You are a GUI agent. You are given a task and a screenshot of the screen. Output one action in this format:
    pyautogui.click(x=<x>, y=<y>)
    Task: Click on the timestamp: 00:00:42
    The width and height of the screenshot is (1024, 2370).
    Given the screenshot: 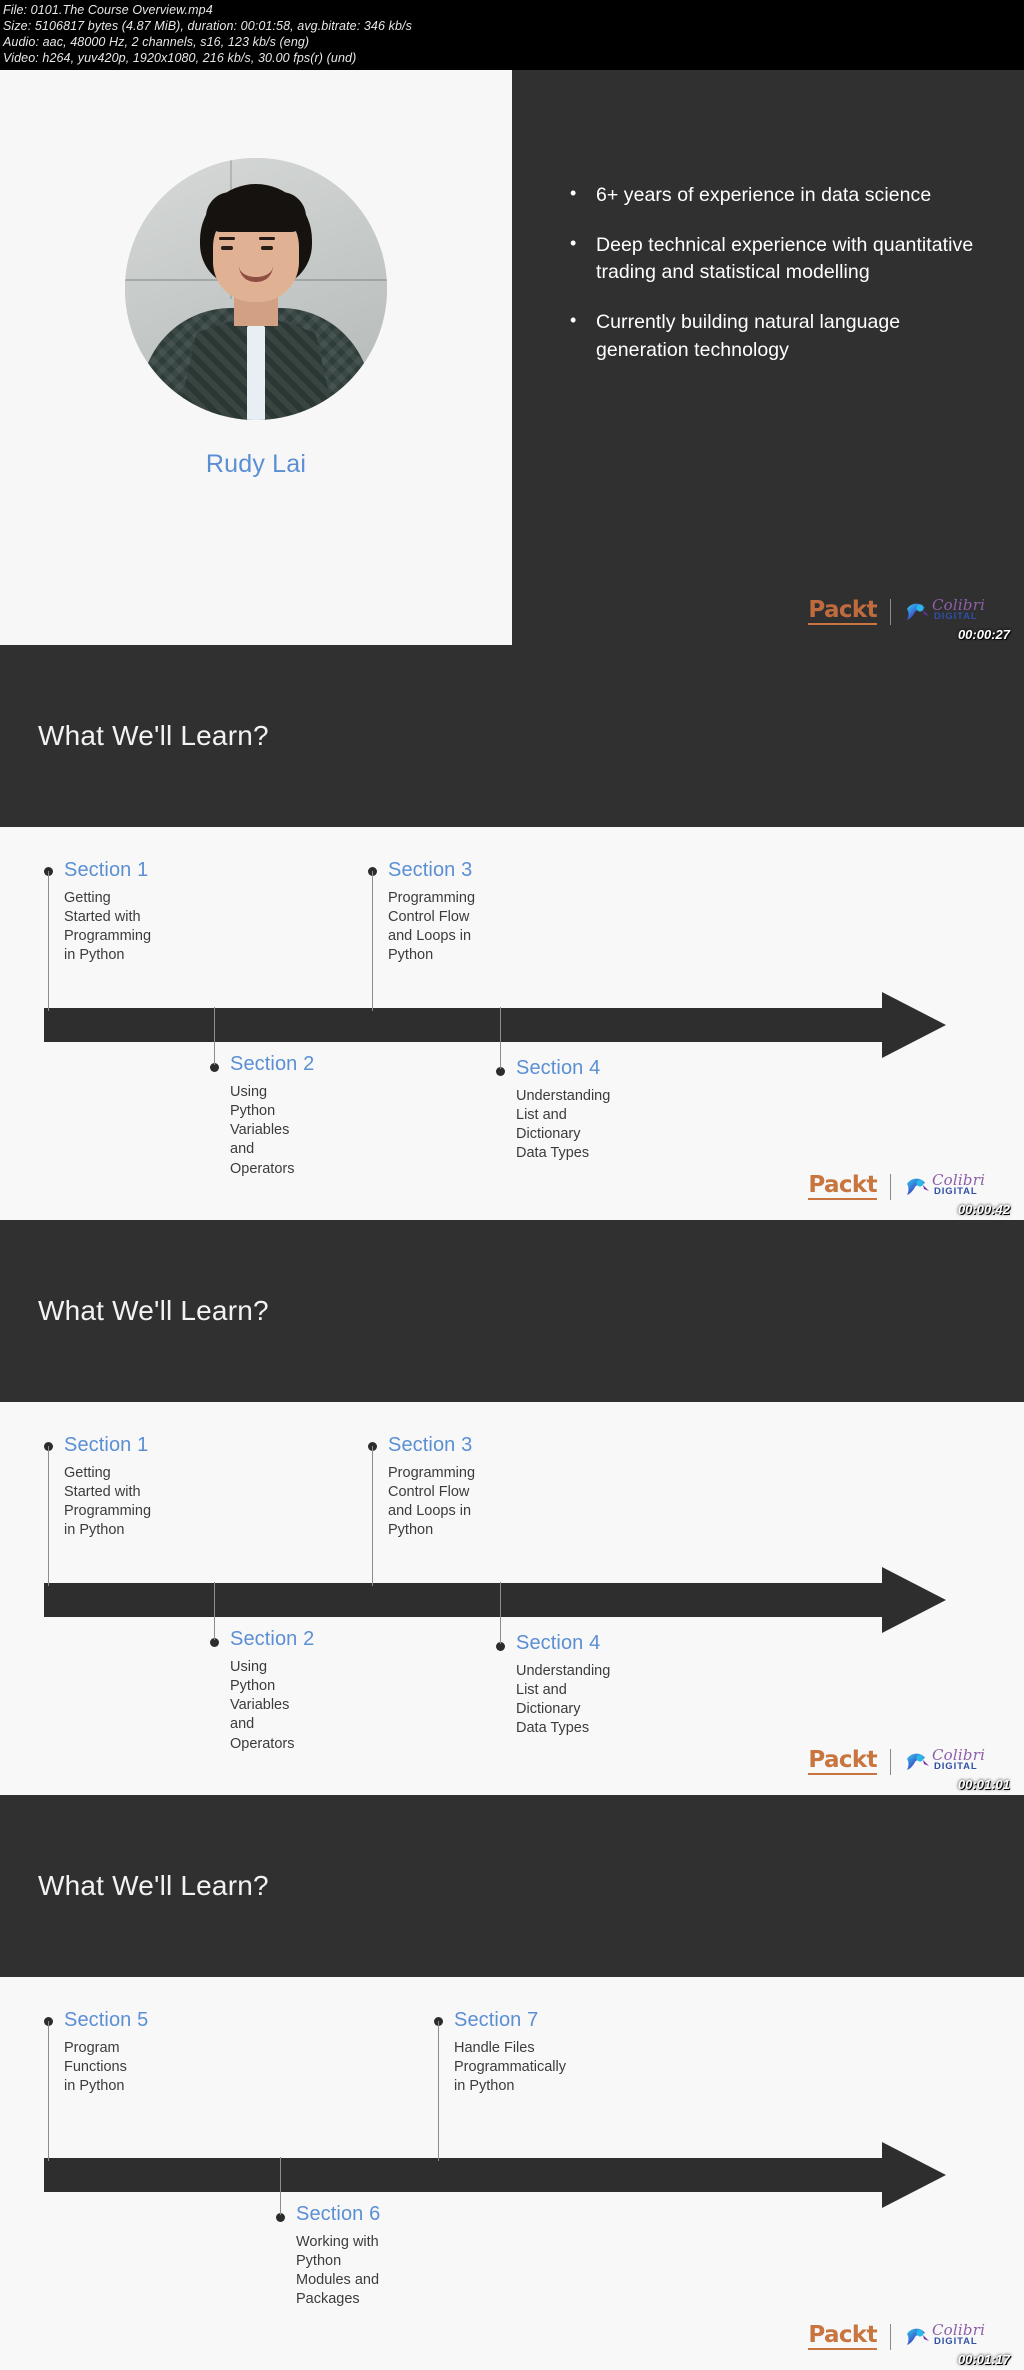 What is the action you would take?
    pyautogui.click(x=983, y=1209)
    